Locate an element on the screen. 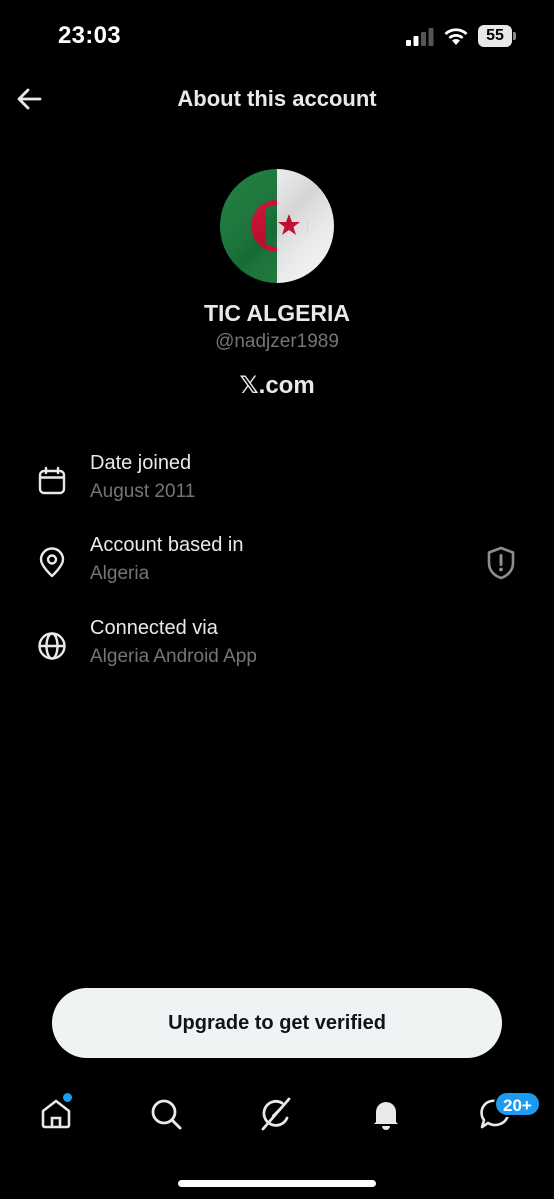 The image size is (554, 1199). connected-via-label: Connected via is located at coordinates (154, 628).